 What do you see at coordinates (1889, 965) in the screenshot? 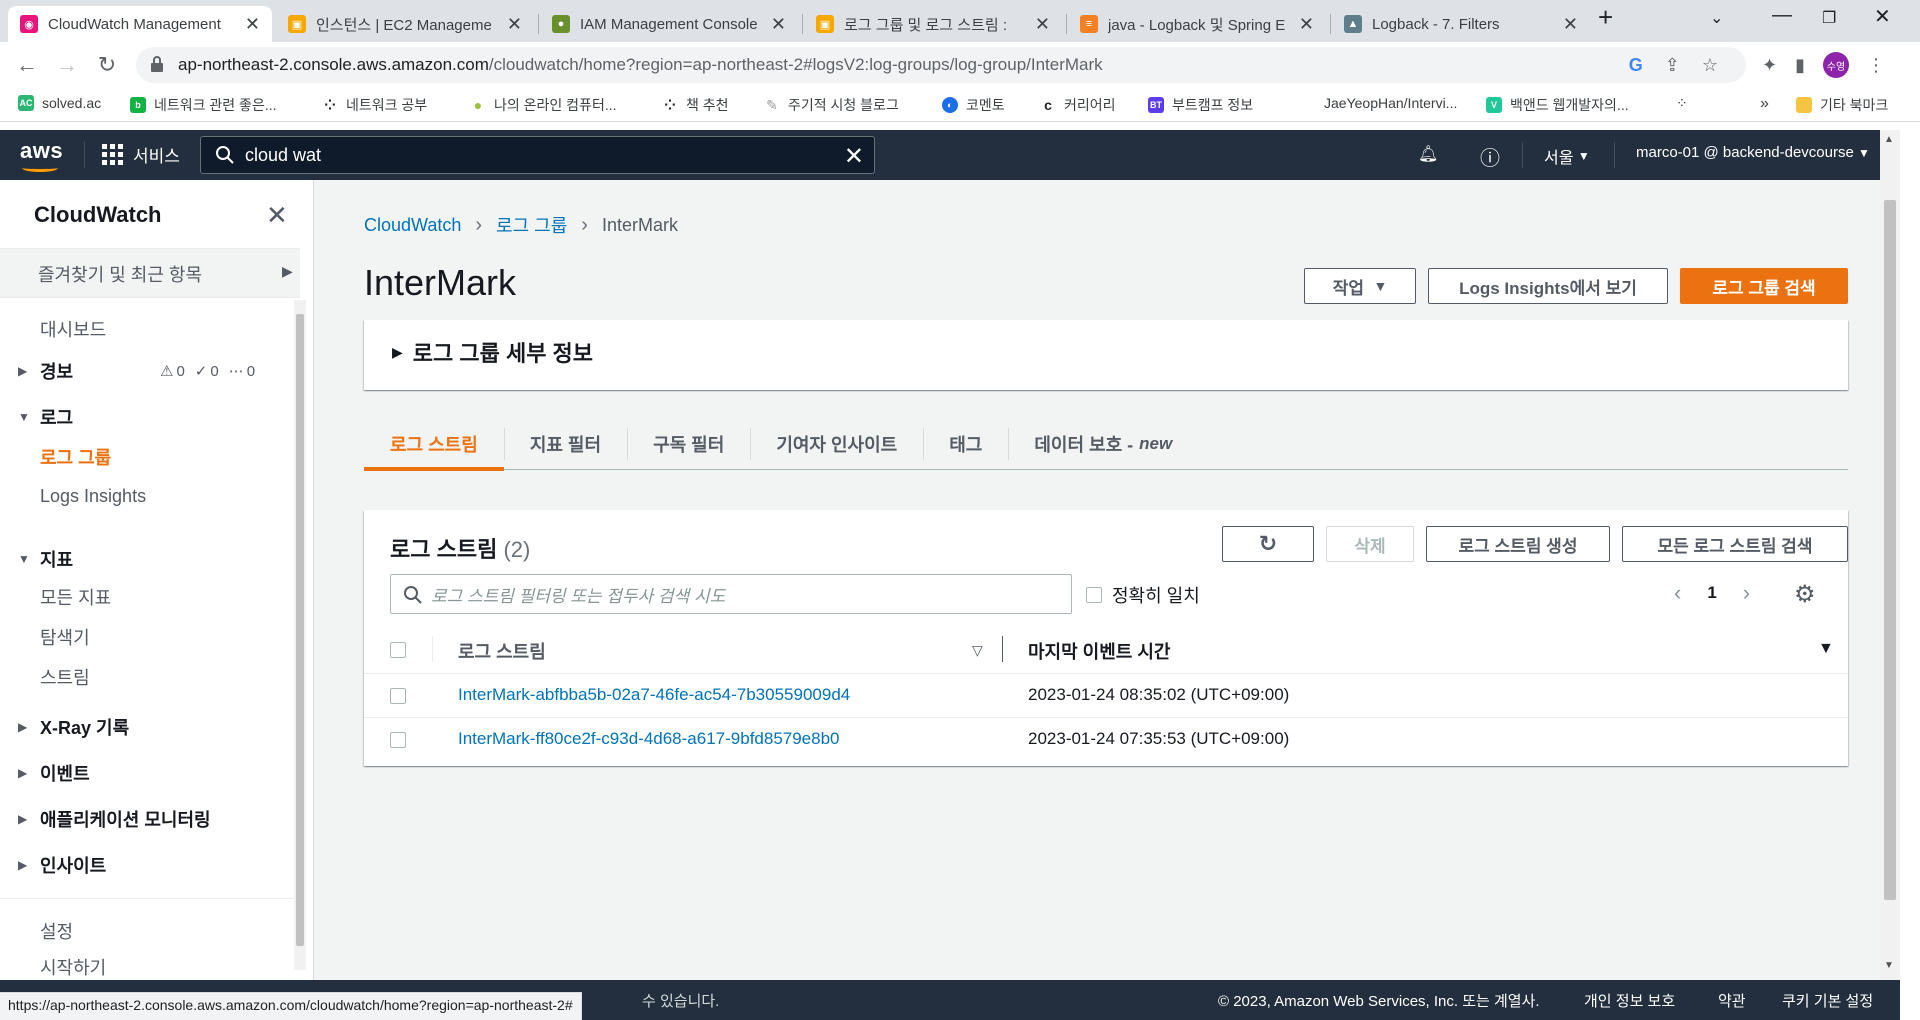
I see `scroll-down-icon: ▼` at bounding box center [1889, 965].